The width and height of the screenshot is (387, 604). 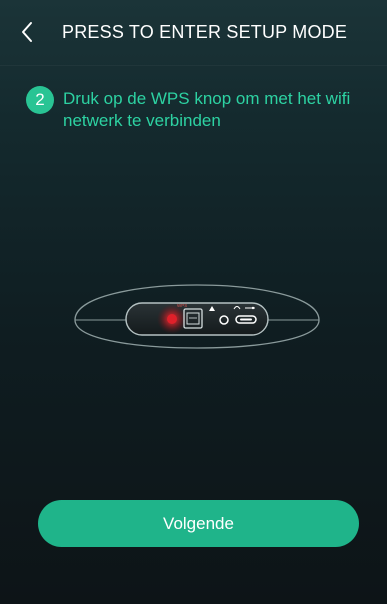 I want to click on router-illustration: WPS, so click(x=197, y=317).